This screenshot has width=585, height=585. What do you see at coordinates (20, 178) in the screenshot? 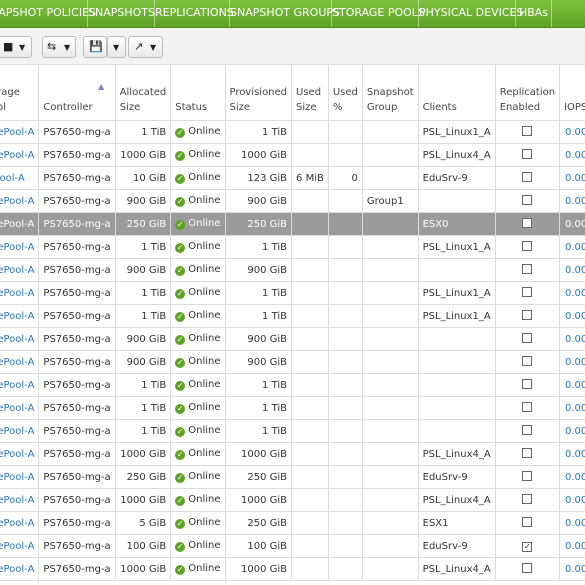
I see `pool-cell: lPool-A` at bounding box center [20, 178].